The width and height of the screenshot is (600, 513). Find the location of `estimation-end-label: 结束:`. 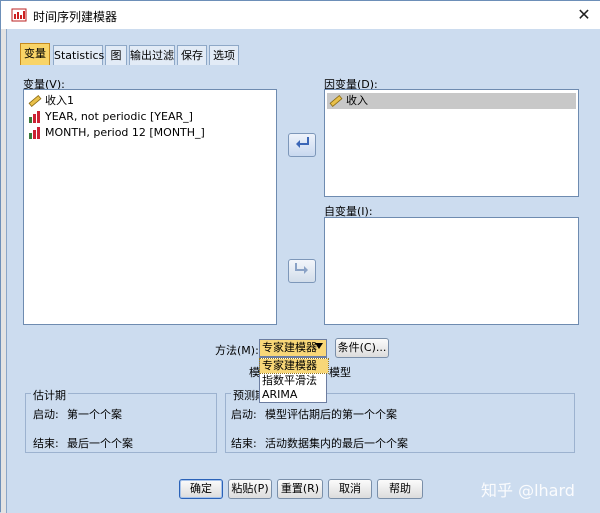

estimation-end-label: 结束: is located at coordinates (46, 443).